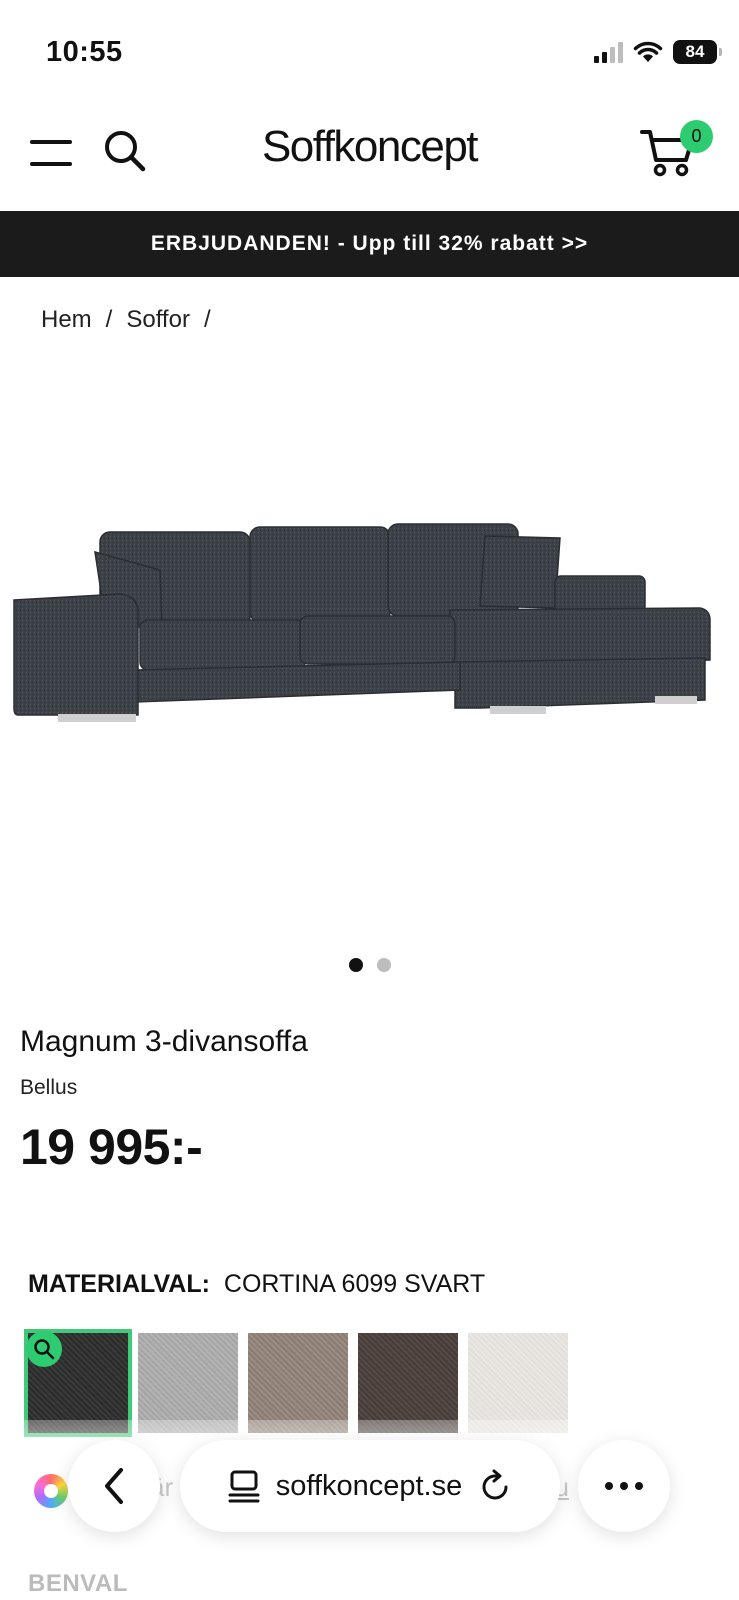 Image resolution: width=739 pixels, height=1600 pixels. I want to click on swatch-beige-brun, so click(298, 1383).